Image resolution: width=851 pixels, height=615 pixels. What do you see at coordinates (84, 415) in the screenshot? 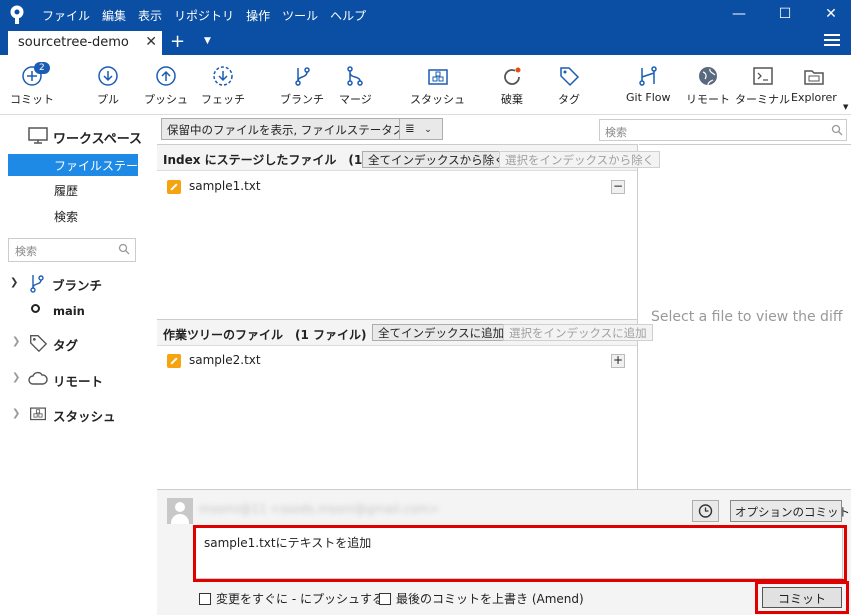
I see `sidebar-stashes-heading: スタッシュ` at bounding box center [84, 415].